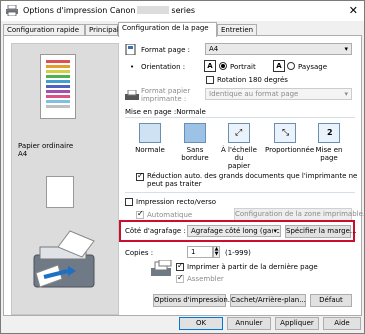  Describe the element at coordinates (161, 268) in the screenshot. I see `collate-icon` at that location.